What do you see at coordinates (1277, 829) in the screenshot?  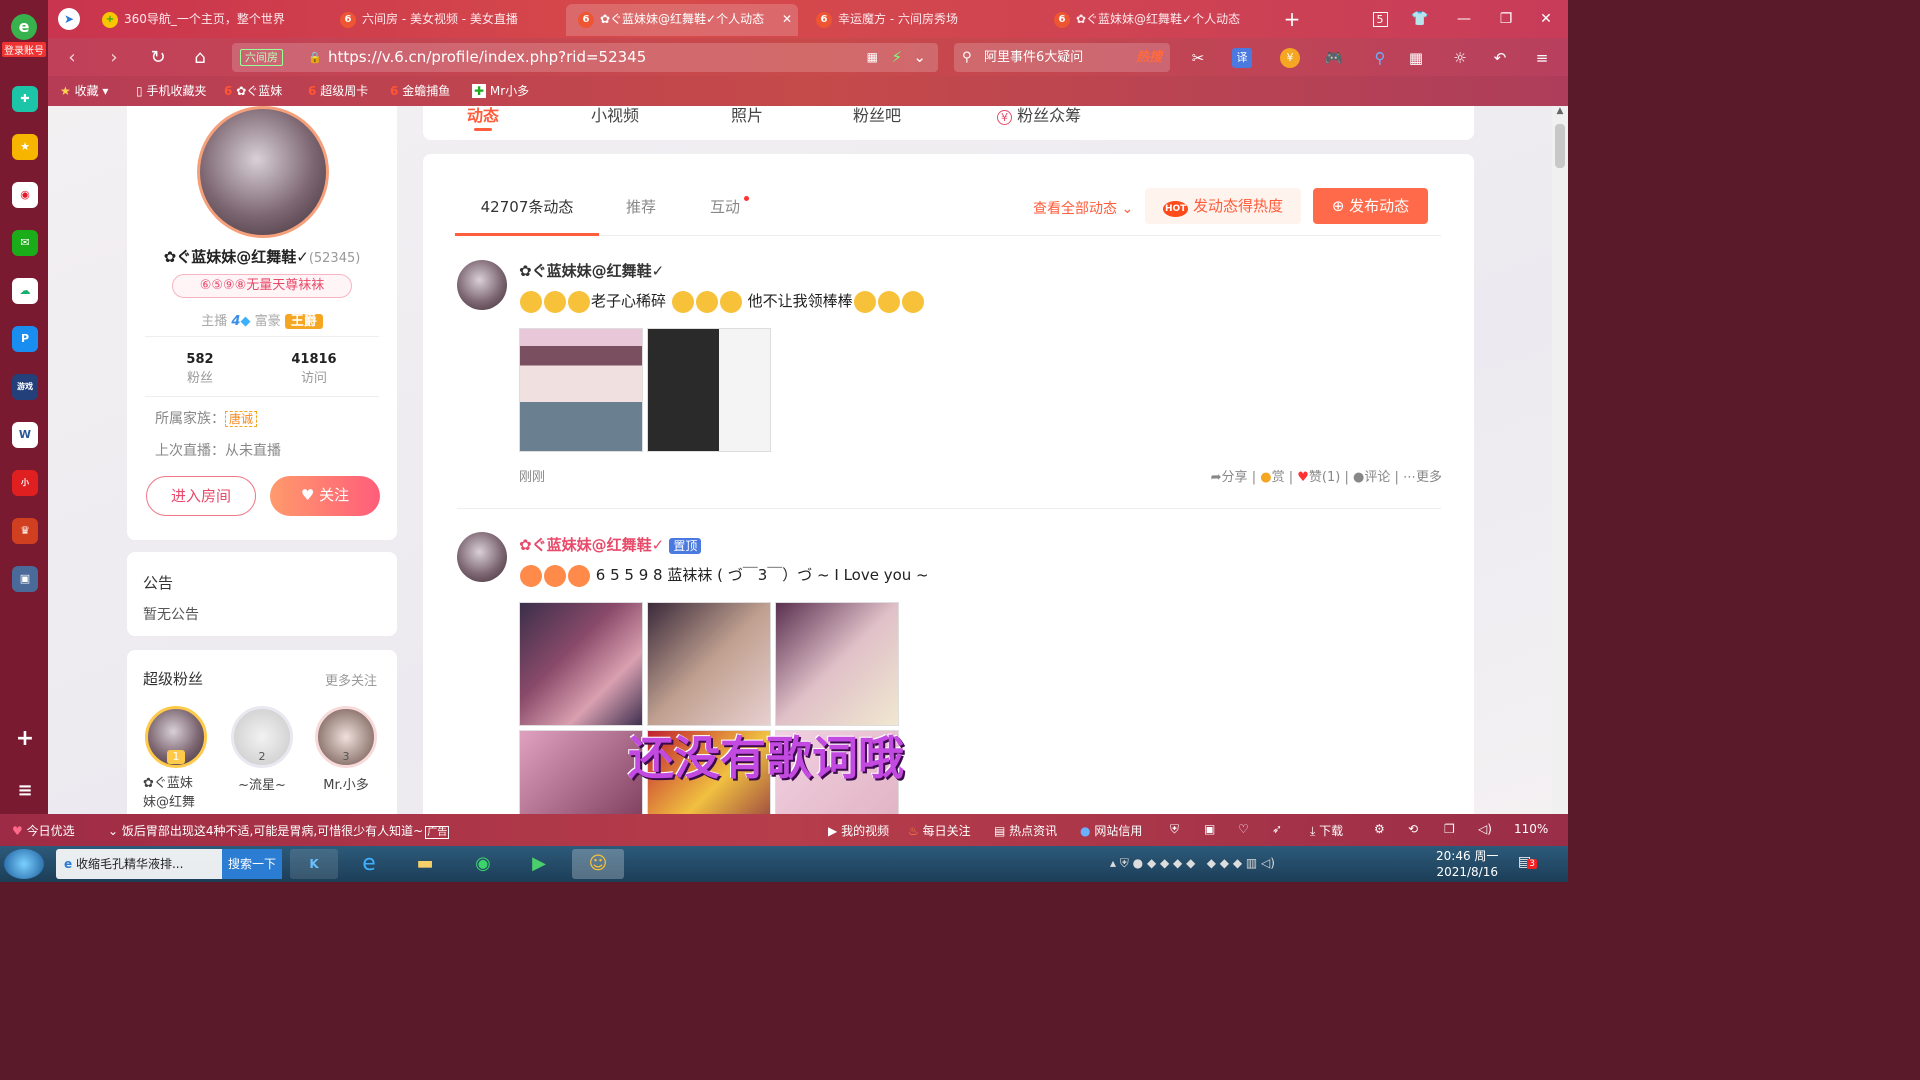 I see `rocket-icon: ➶` at bounding box center [1277, 829].